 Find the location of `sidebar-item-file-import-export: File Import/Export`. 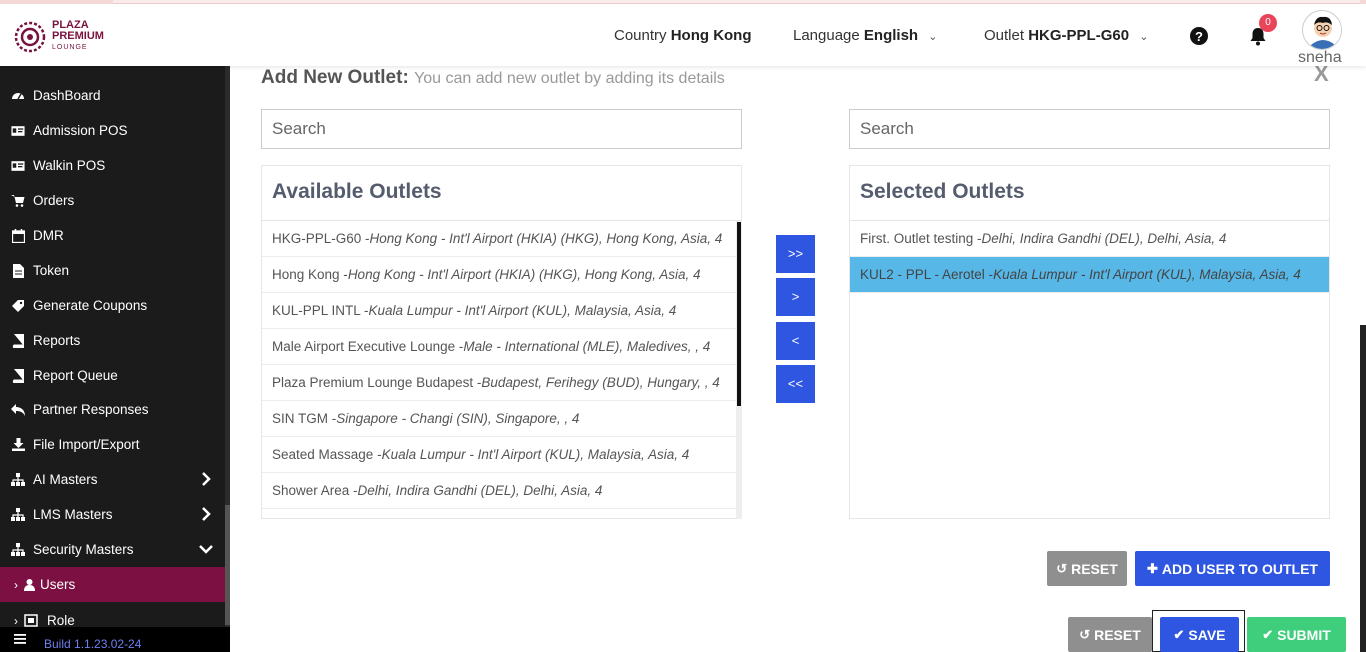

sidebar-item-file-import-export: File Import/Export is located at coordinates (112, 444).